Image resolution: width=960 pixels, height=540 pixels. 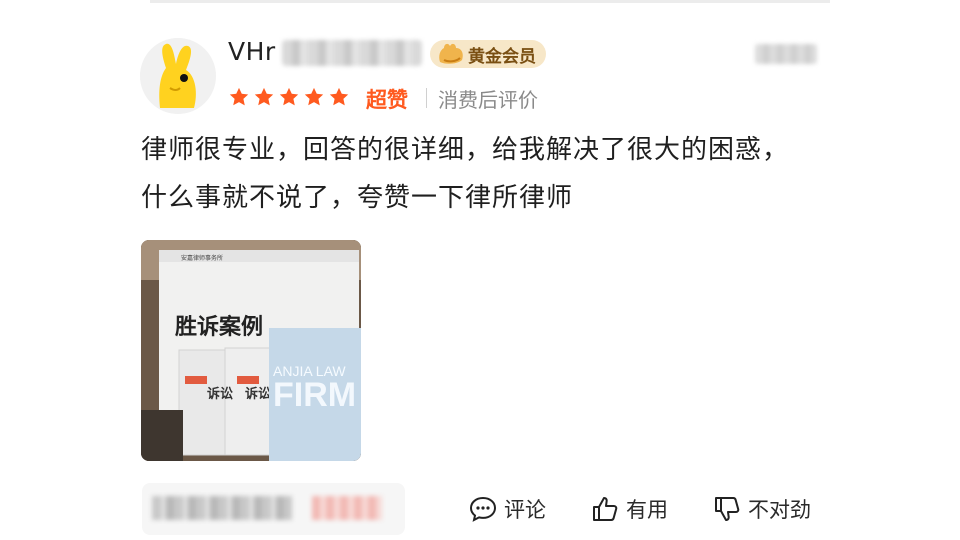 What do you see at coordinates (786, 54) in the screenshot?
I see `review-date-mask` at bounding box center [786, 54].